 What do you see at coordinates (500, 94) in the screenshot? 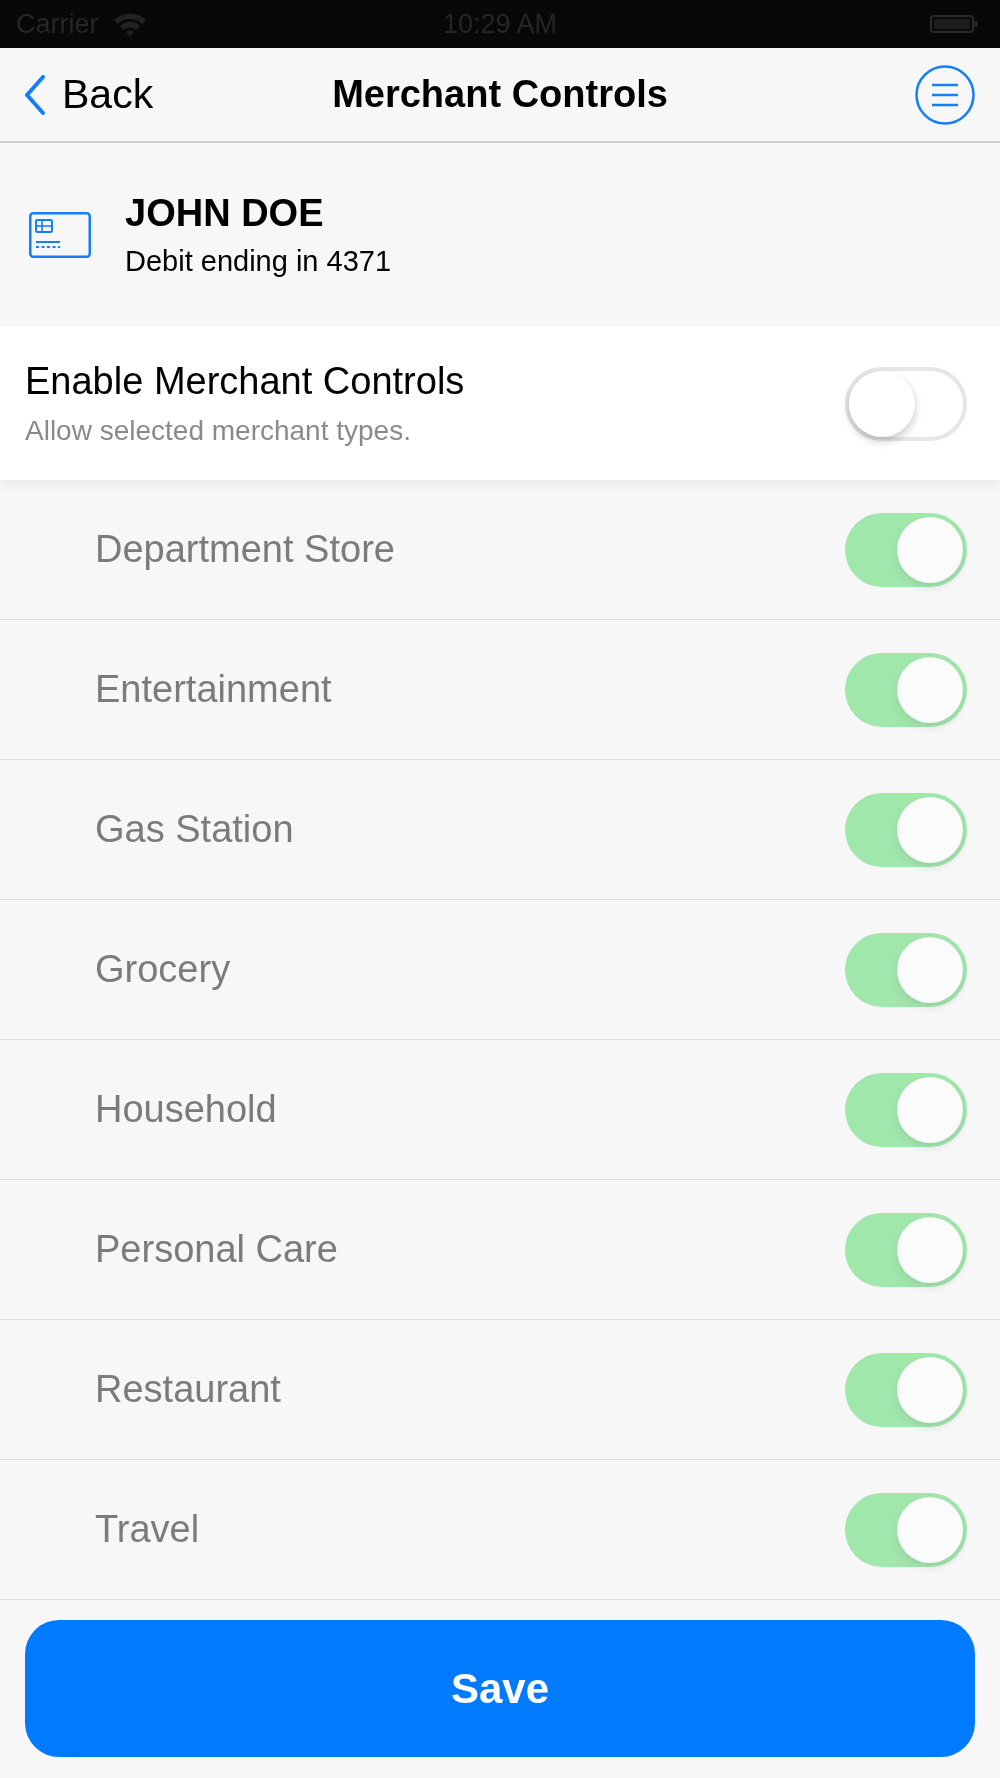
I see `screen-title: Merchant Controls` at bounding box center [500, 94].